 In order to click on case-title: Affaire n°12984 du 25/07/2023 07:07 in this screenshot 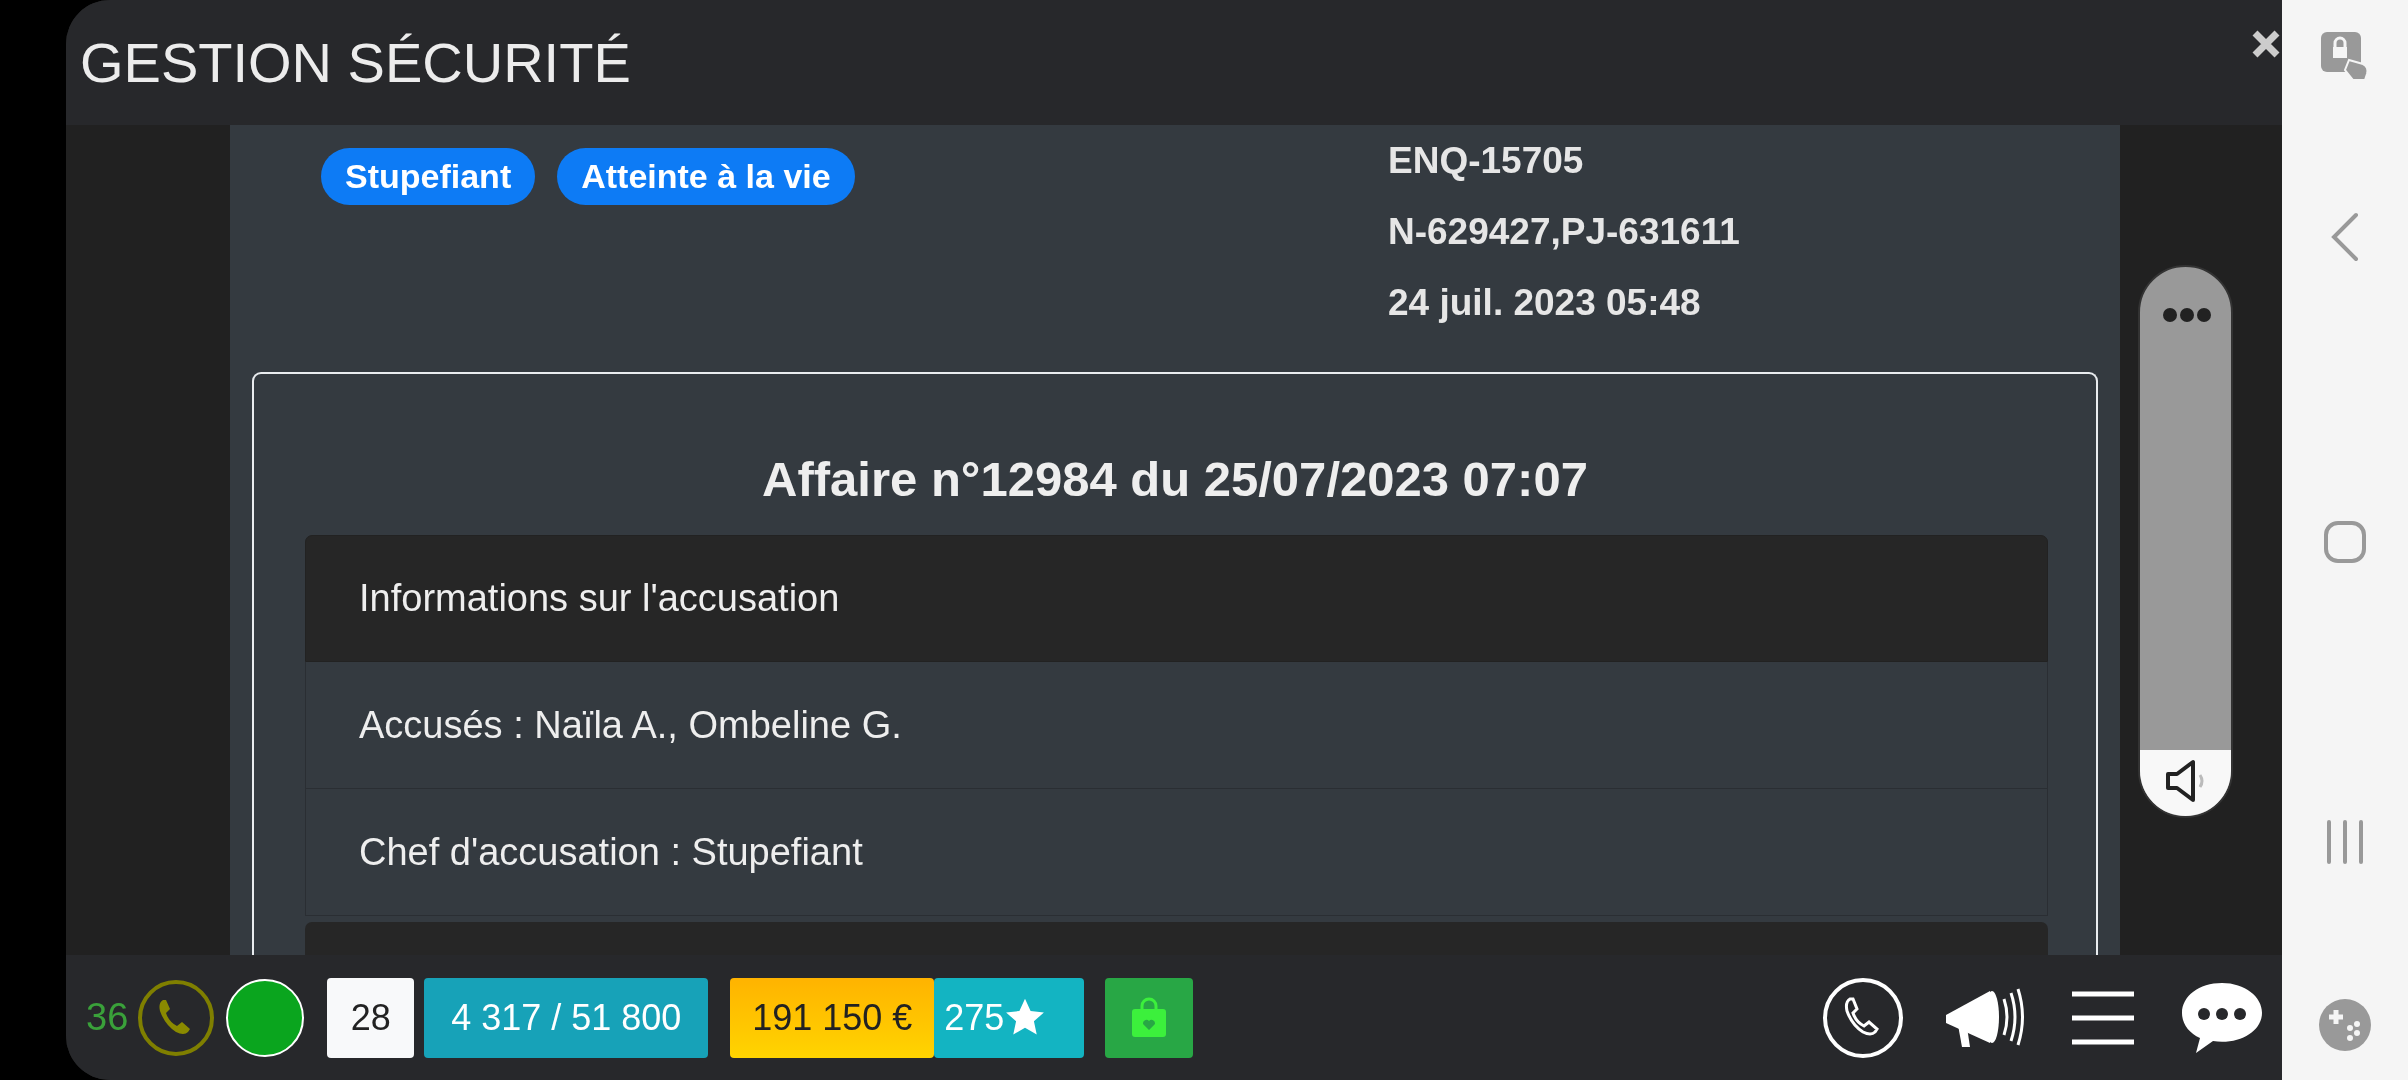, I will do `click(1175, 479)`.